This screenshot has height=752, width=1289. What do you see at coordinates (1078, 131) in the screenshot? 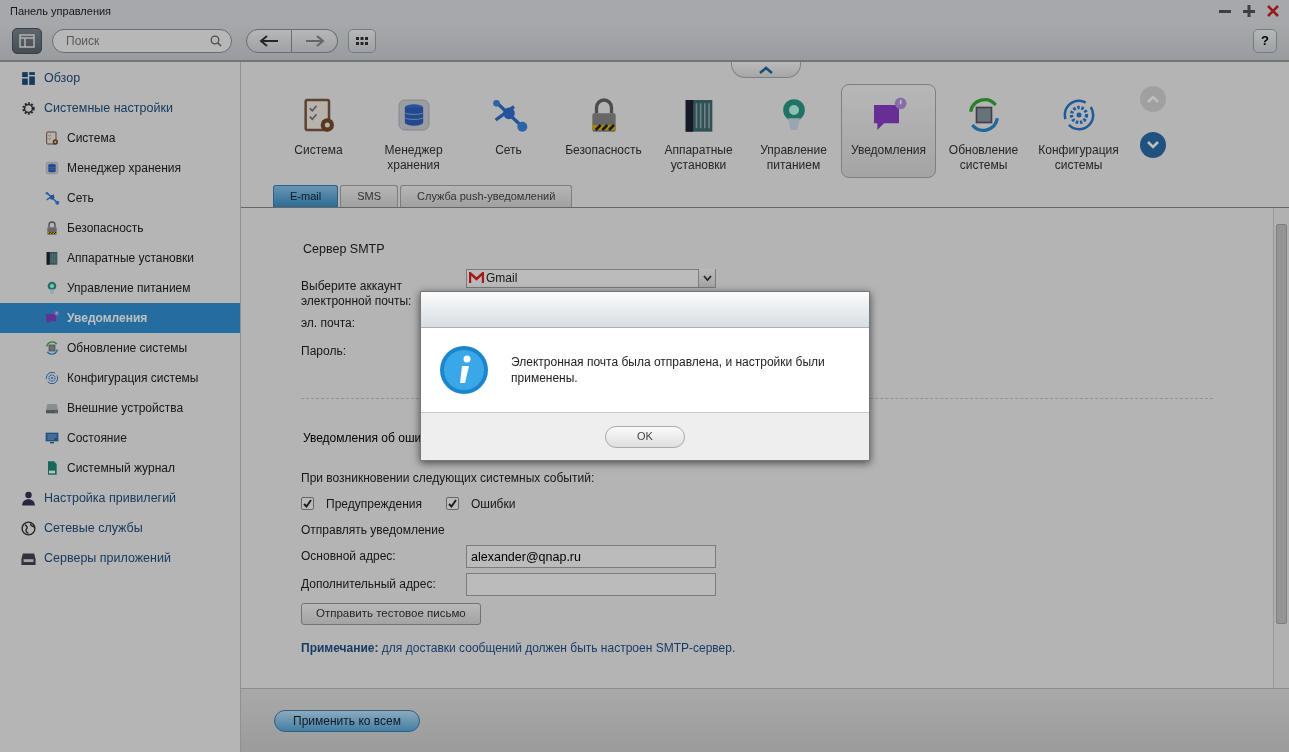
I see `app-tile: Конфигурация системы` at bounding box center [1078, 131].